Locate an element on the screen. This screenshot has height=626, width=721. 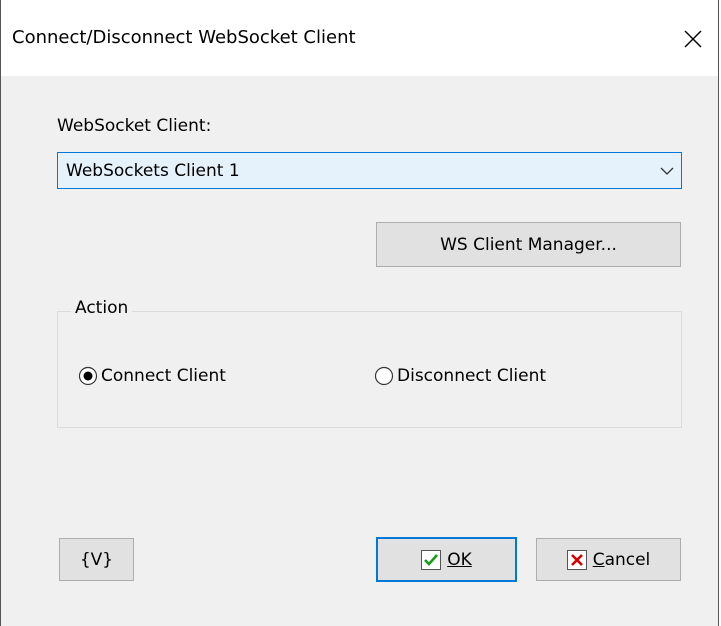
close-button is located at coordinates (693, 39).